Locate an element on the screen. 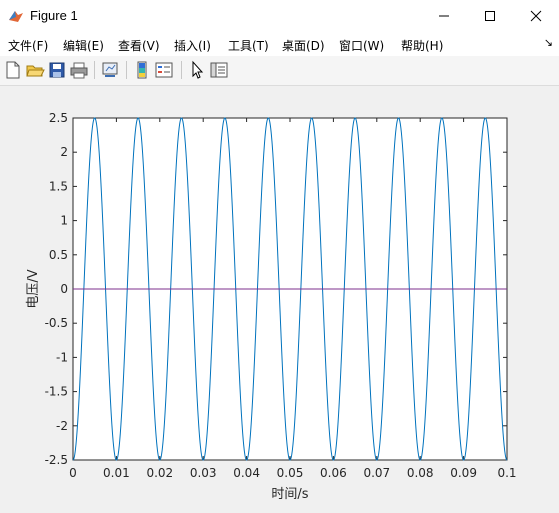  y-tick-label: -2 is located at coordinates (62, 426).